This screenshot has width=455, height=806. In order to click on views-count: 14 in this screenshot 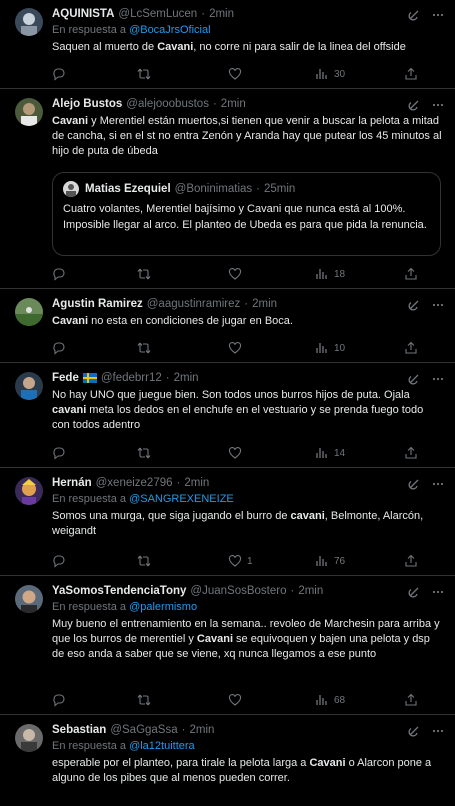, I will do `click(340, 453)`.